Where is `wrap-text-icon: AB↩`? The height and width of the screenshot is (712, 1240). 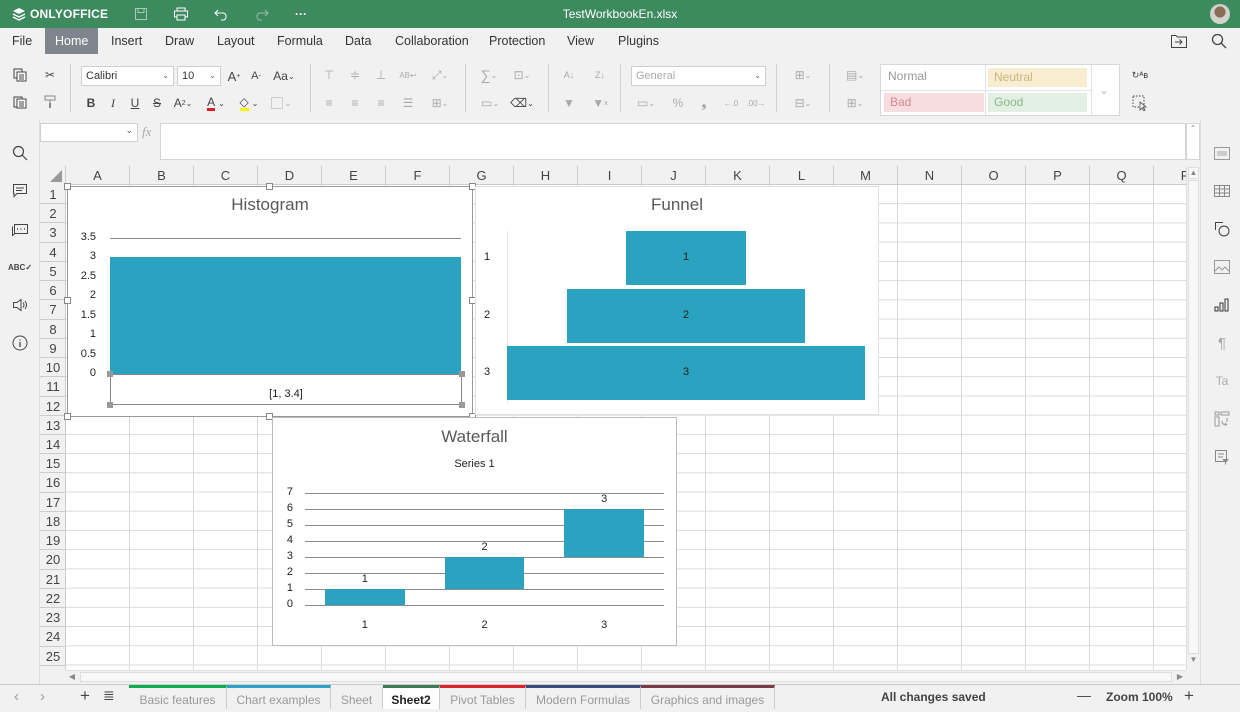
wrap-text-icon: AB↩ is located at coordinates (408, 75).